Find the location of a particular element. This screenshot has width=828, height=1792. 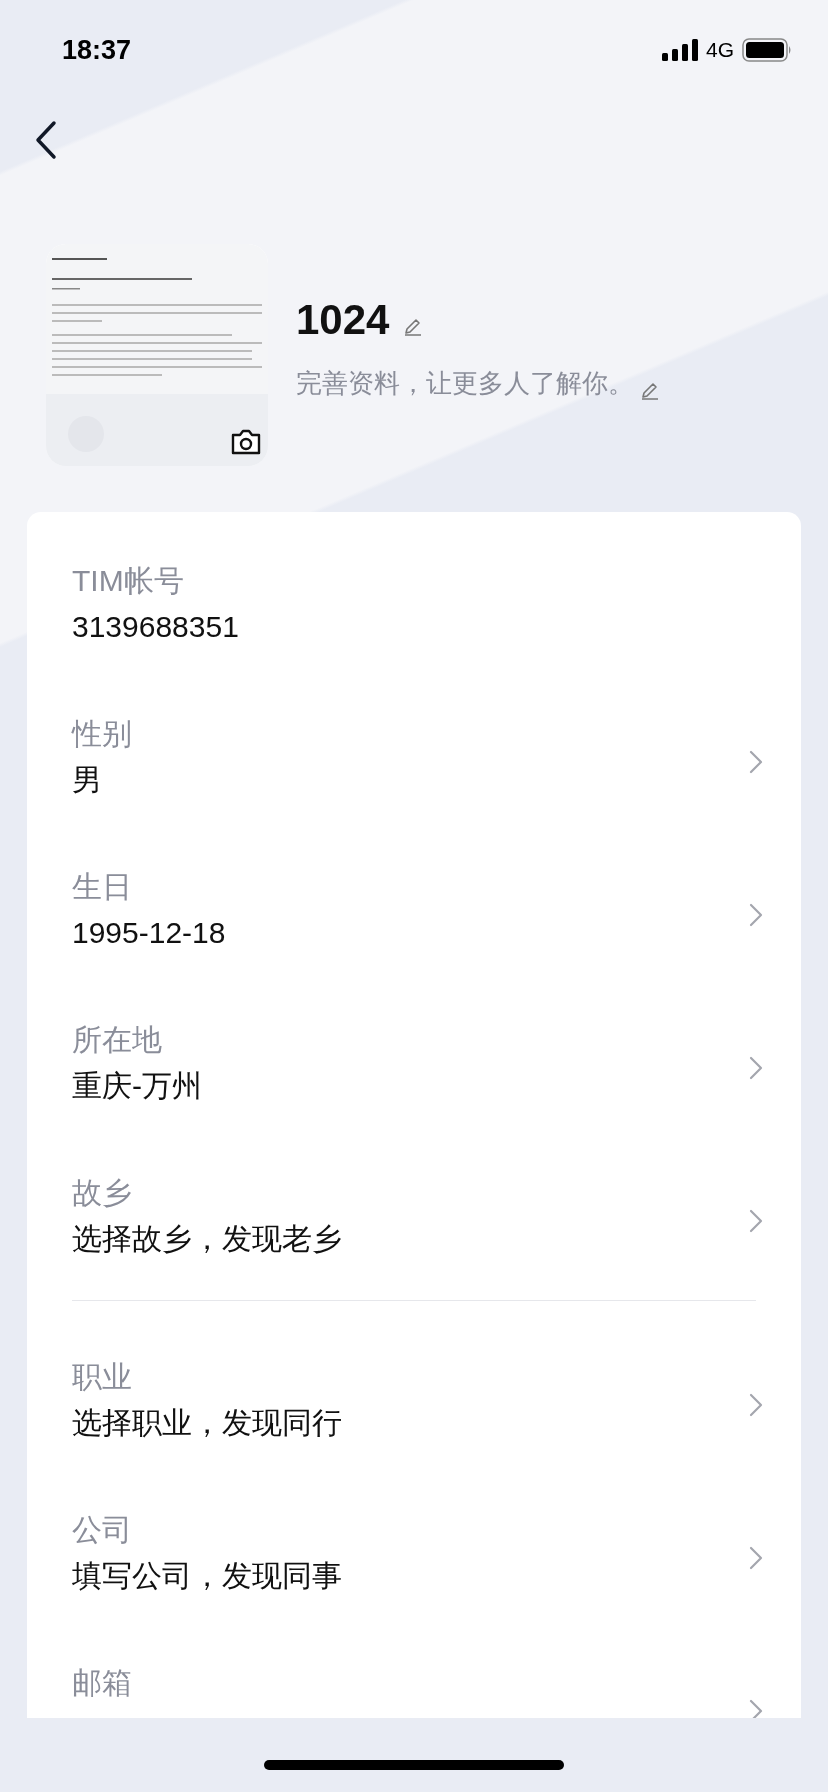

field-value: 选择职业，发现同行 is located at coordinates (207, 1423).